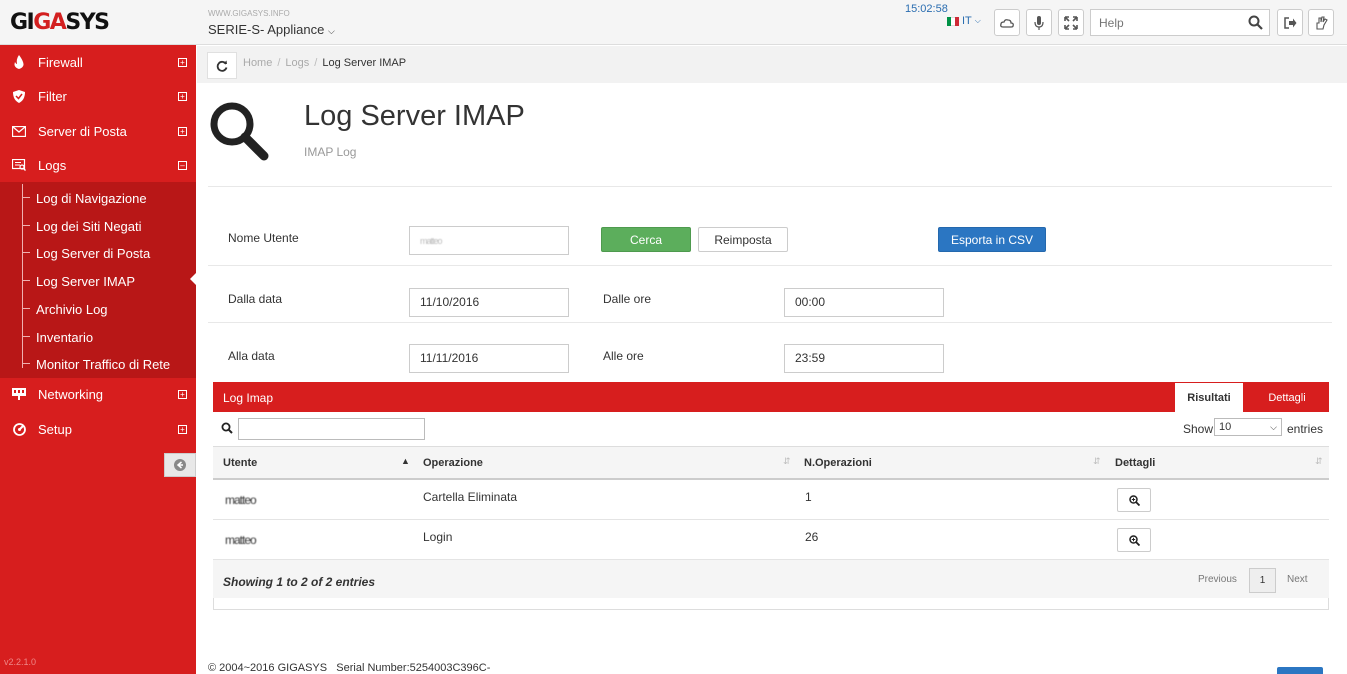  What do you see at coordinates (453, 463) in the screenshot?
I see `column-operazione: Operazione` at bounding box center [453, 463].